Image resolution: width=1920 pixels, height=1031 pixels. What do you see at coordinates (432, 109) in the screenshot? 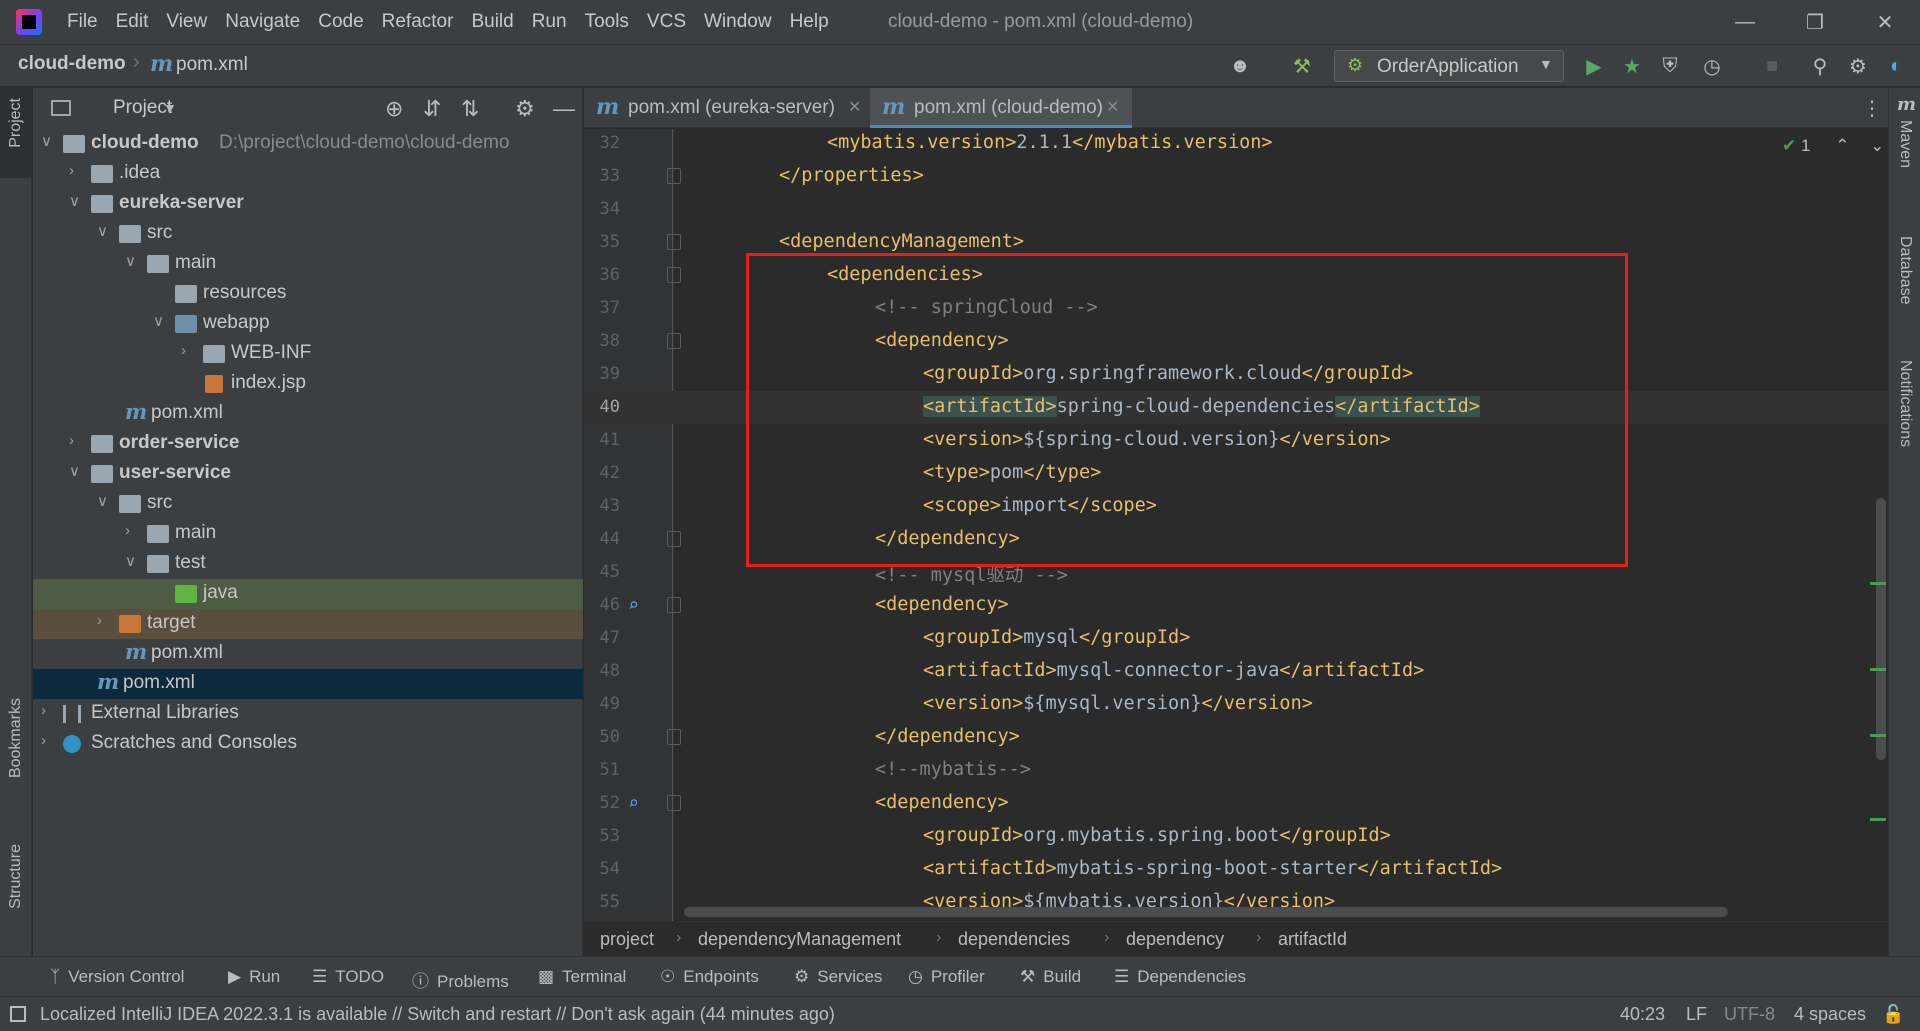
I see `expand-all-icon: ⇵` at bounding box center [432, 109].